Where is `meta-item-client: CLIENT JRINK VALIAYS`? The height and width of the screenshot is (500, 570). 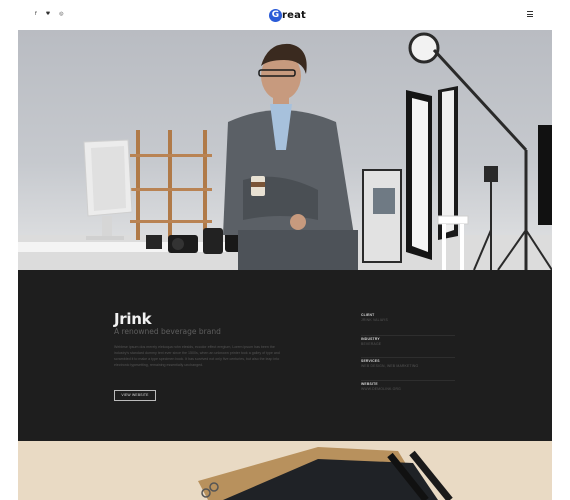 meta-item-client: CLIENT JRINK VALIAYS is located at coordinates (408, 324).